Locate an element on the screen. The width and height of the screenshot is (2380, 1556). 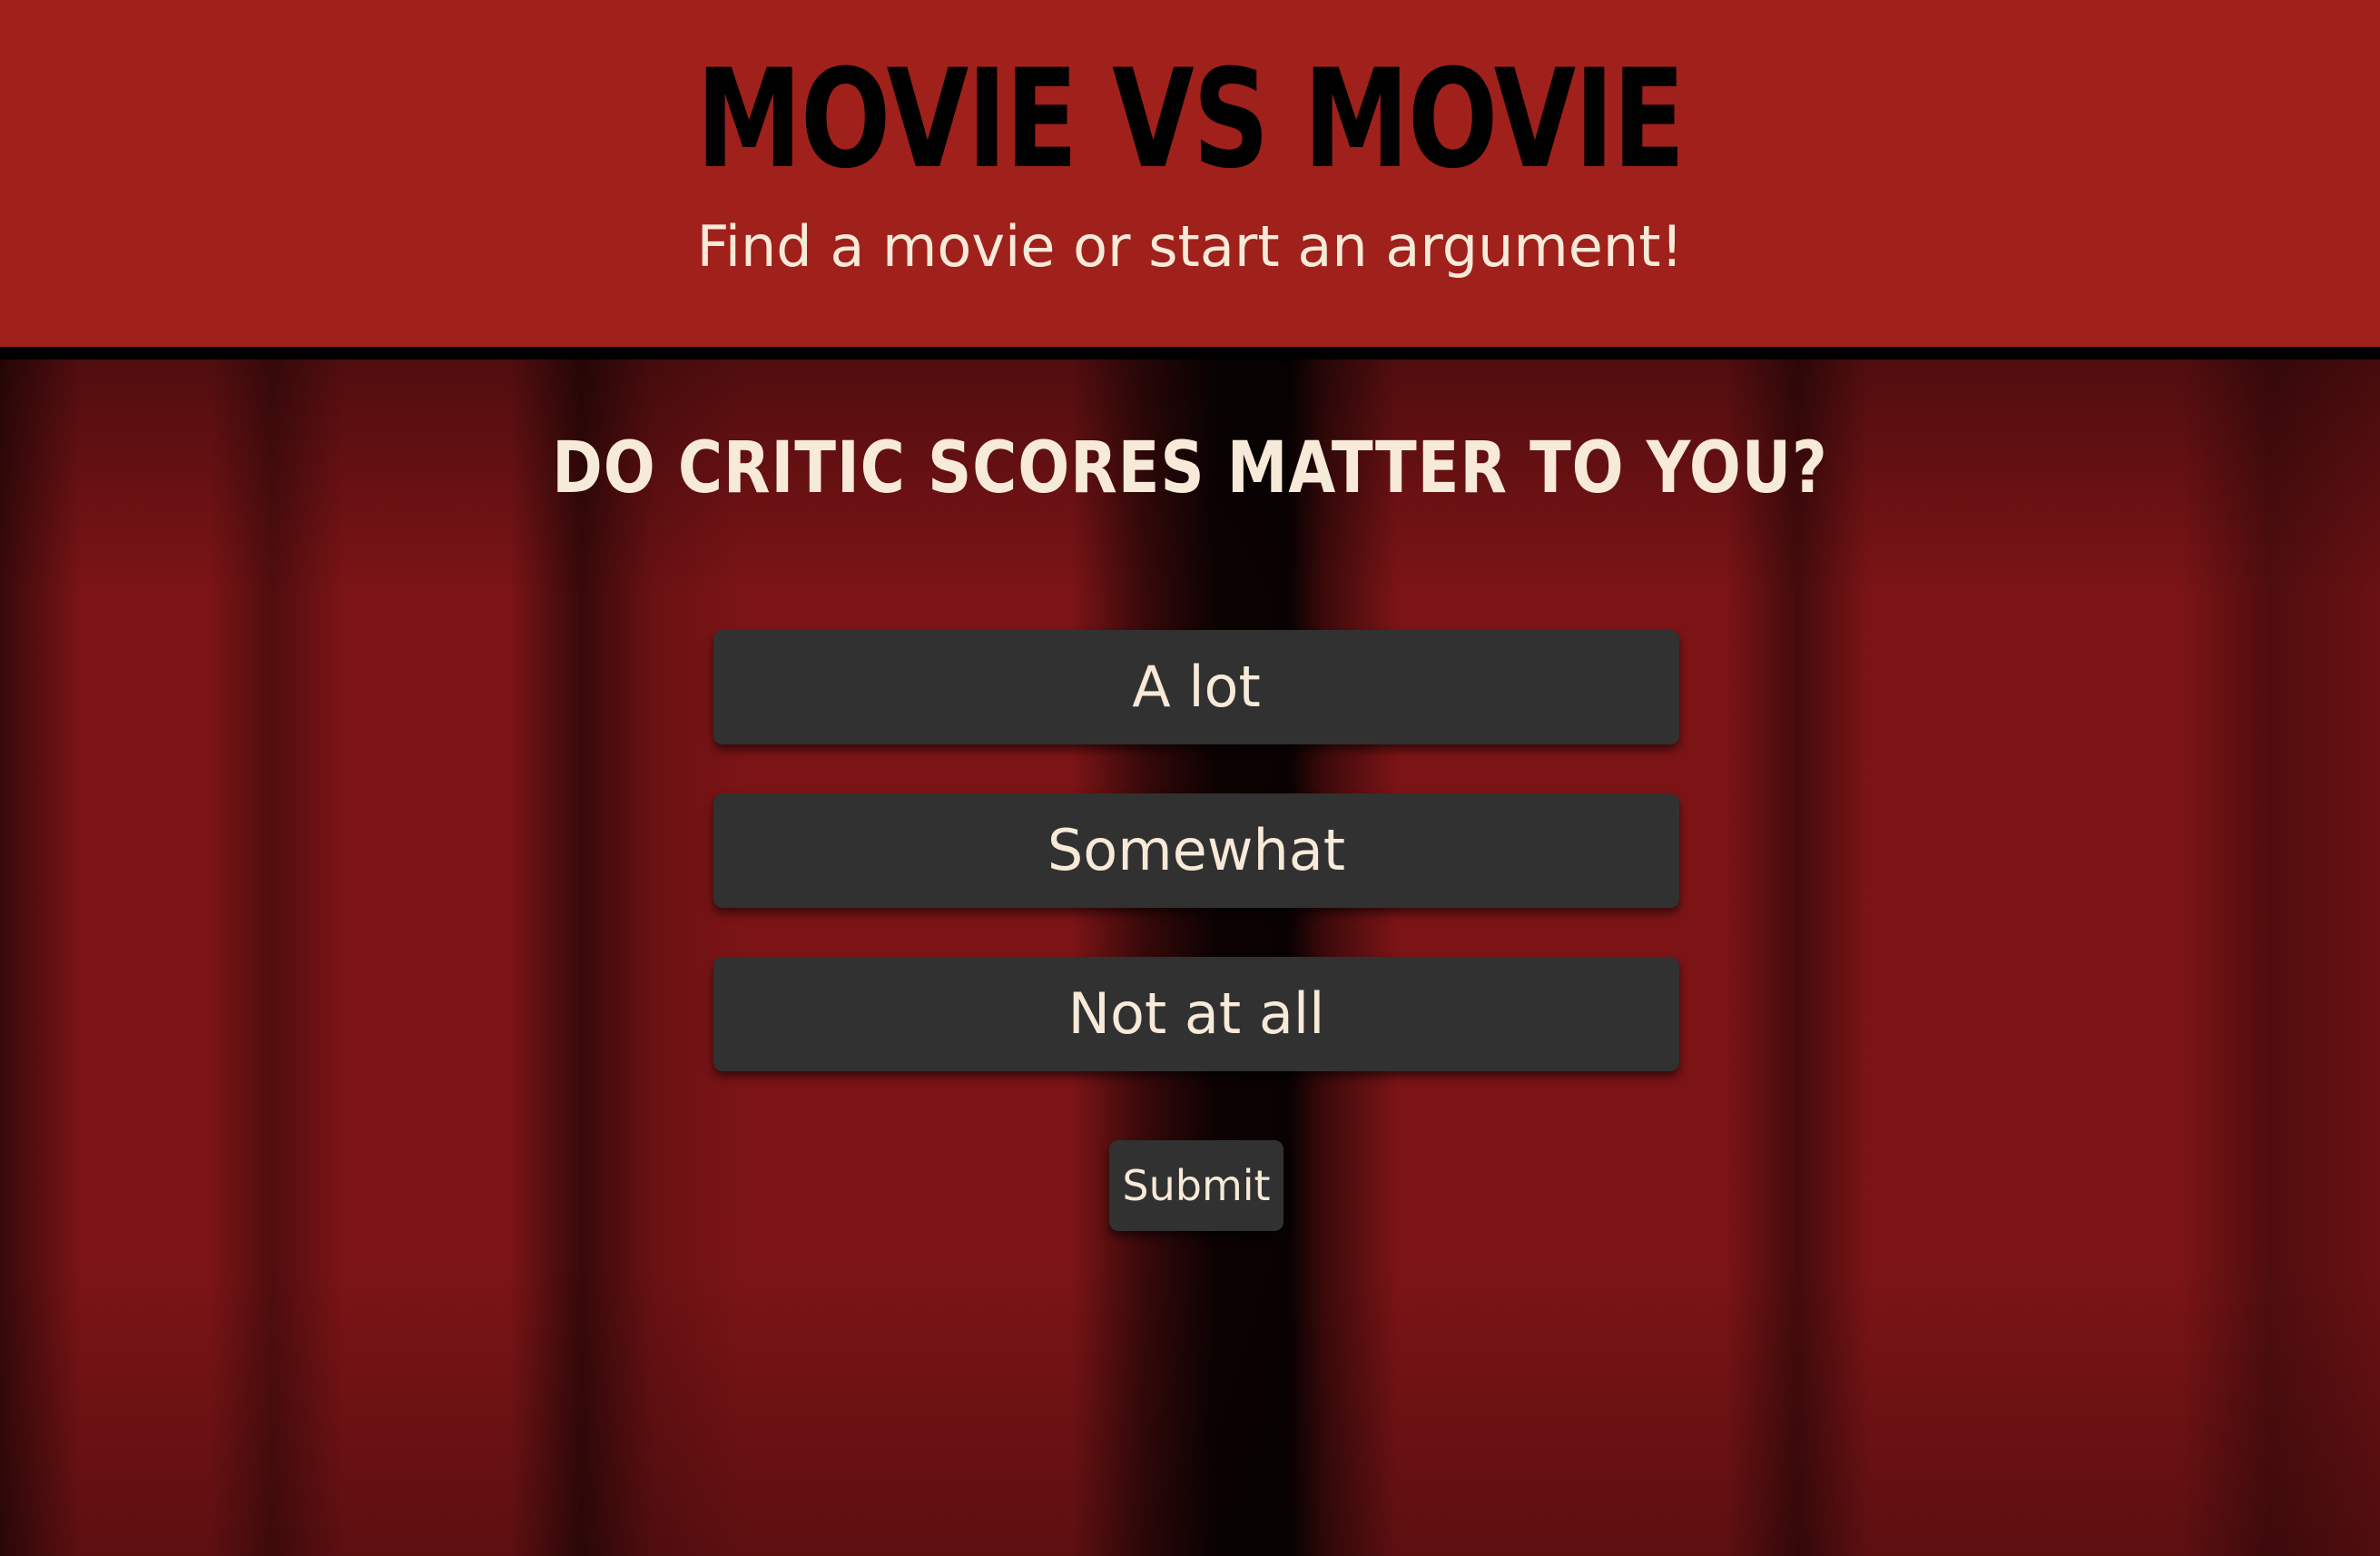
header-divider is located at coordinates (1190, 353).